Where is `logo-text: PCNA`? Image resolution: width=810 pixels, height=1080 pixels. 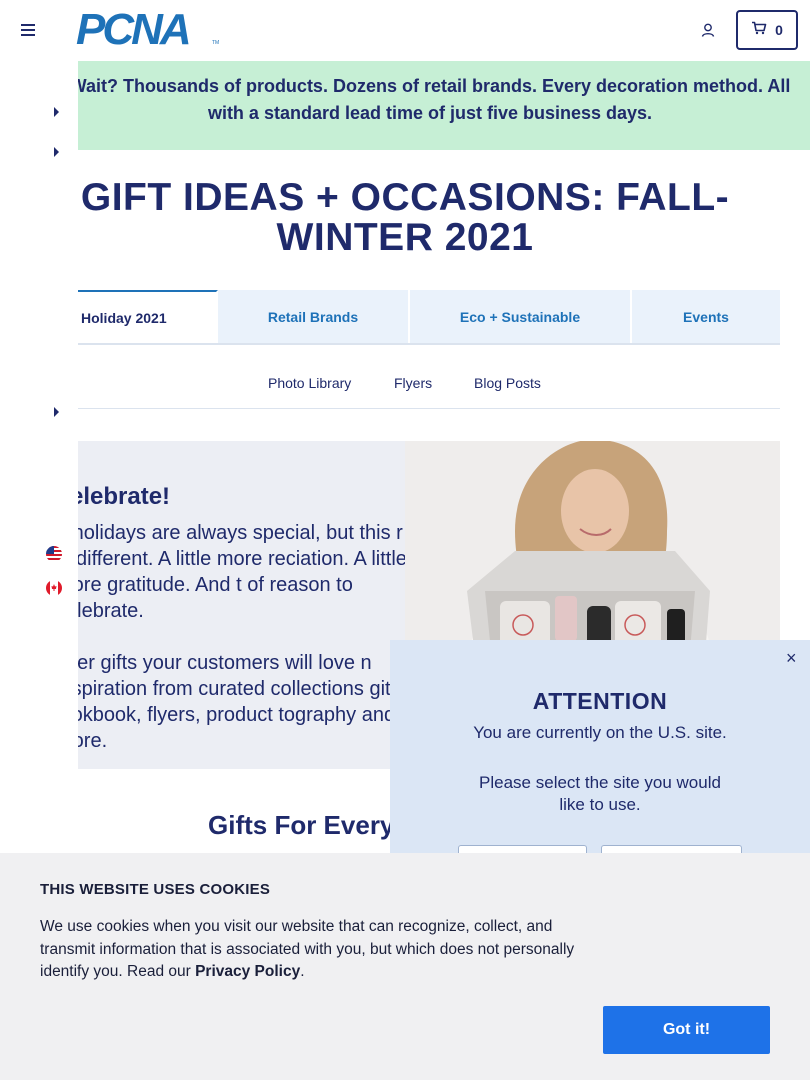 logo-text: PCNA is located at coordinates (134, 29).